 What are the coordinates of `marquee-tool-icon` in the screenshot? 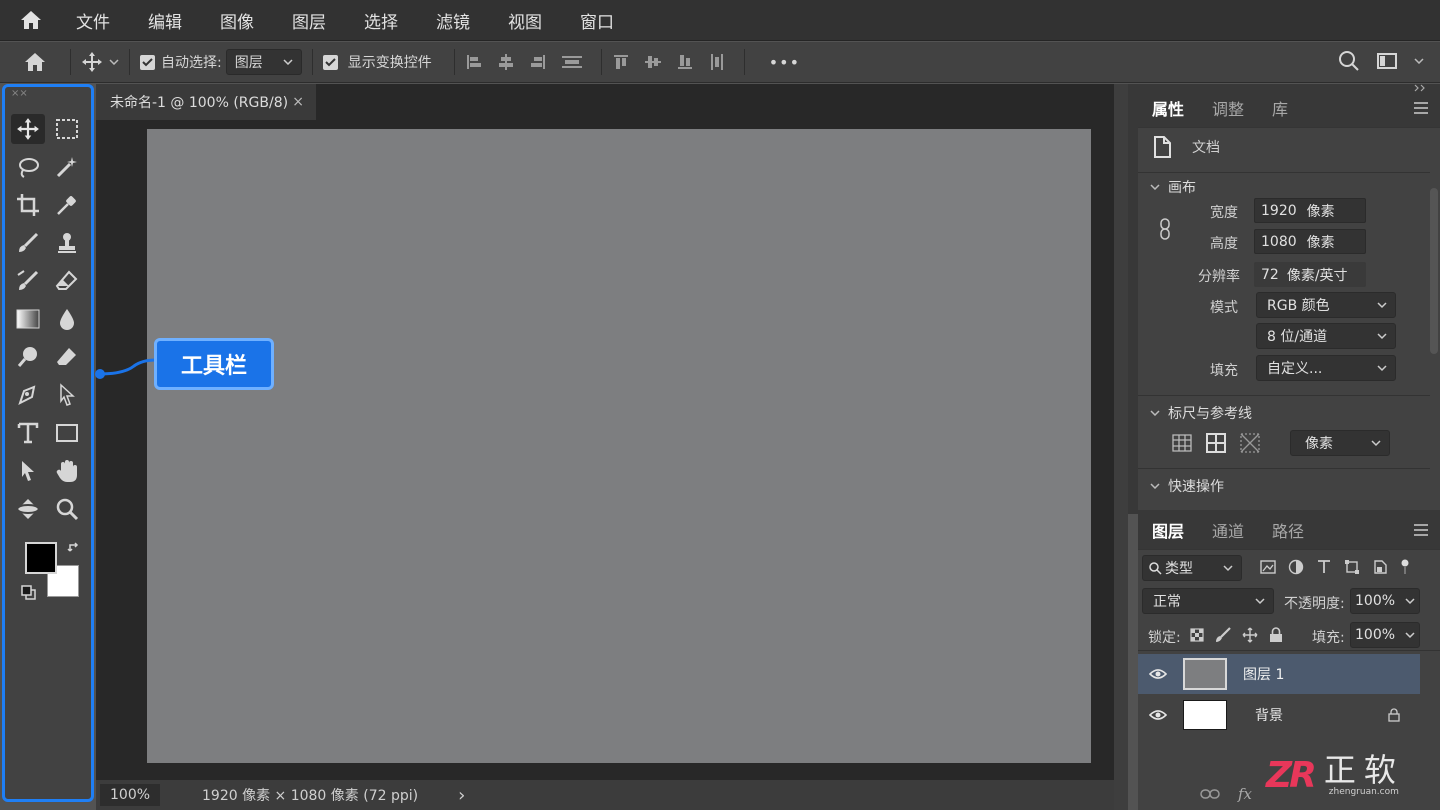 It's located at (67, 129).